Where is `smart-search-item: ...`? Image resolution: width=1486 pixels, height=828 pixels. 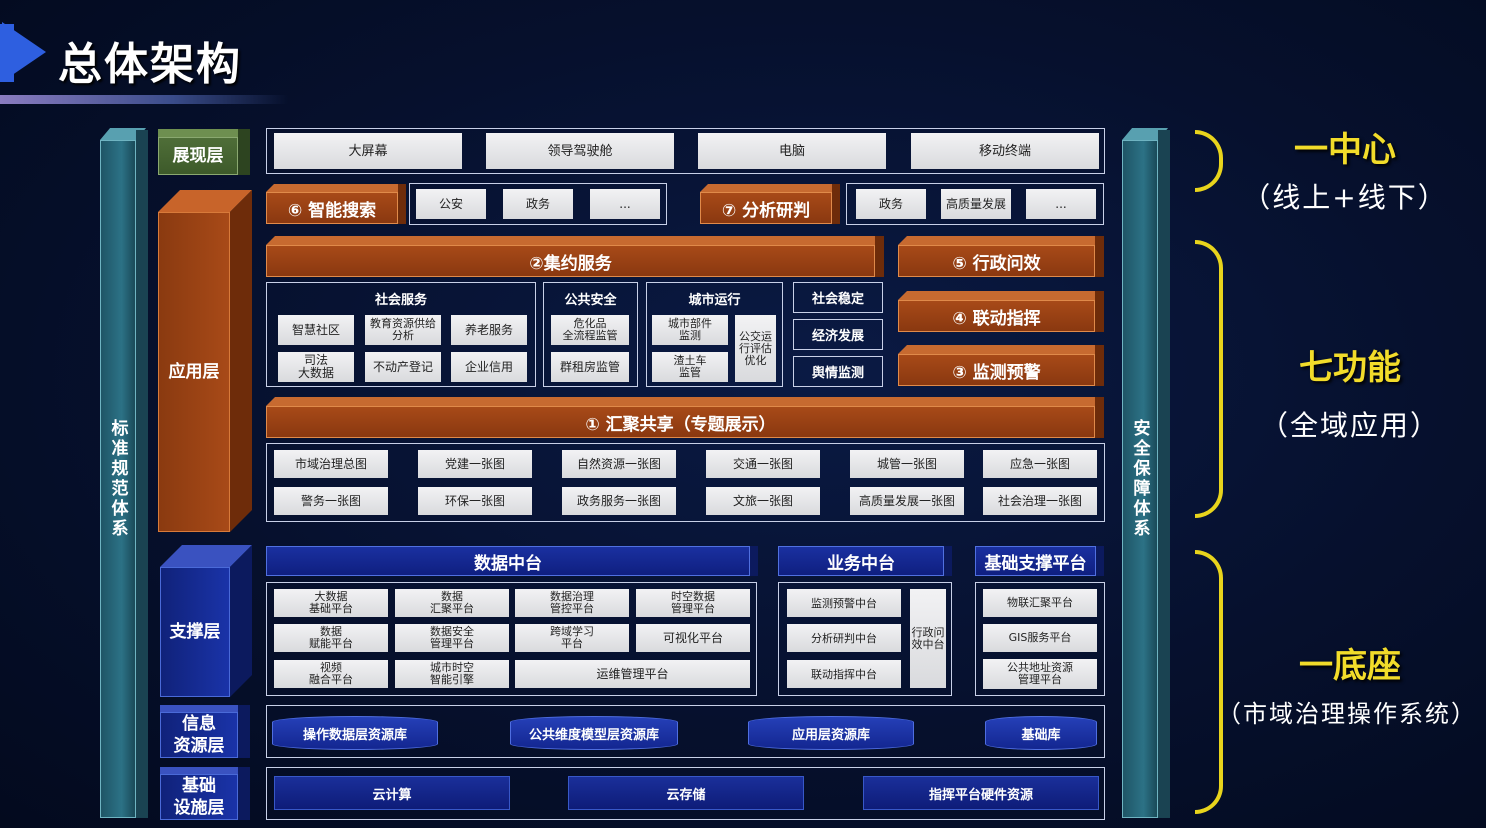 smart-search-item: ... is located at coordinates (625, 204).